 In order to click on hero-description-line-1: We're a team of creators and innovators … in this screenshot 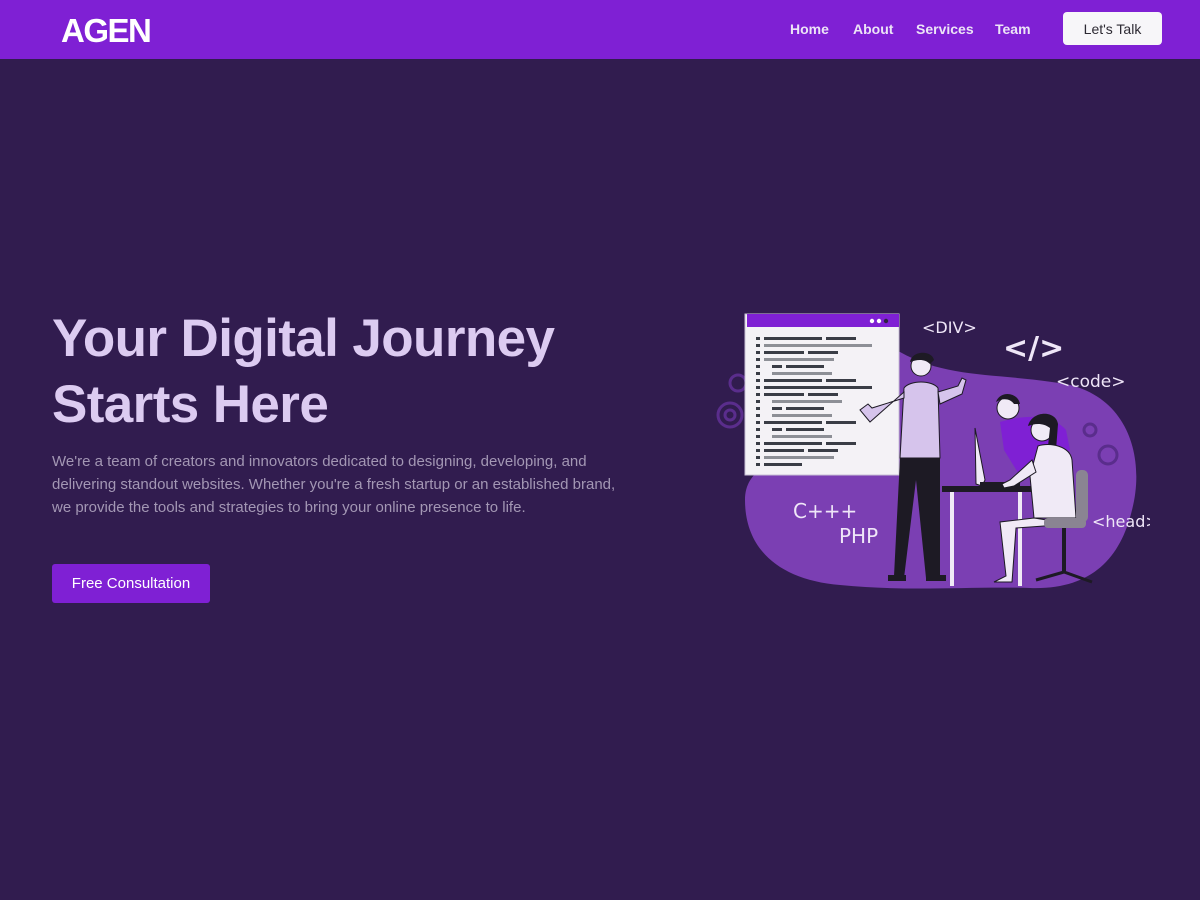, I will do `click(319, 461)`.